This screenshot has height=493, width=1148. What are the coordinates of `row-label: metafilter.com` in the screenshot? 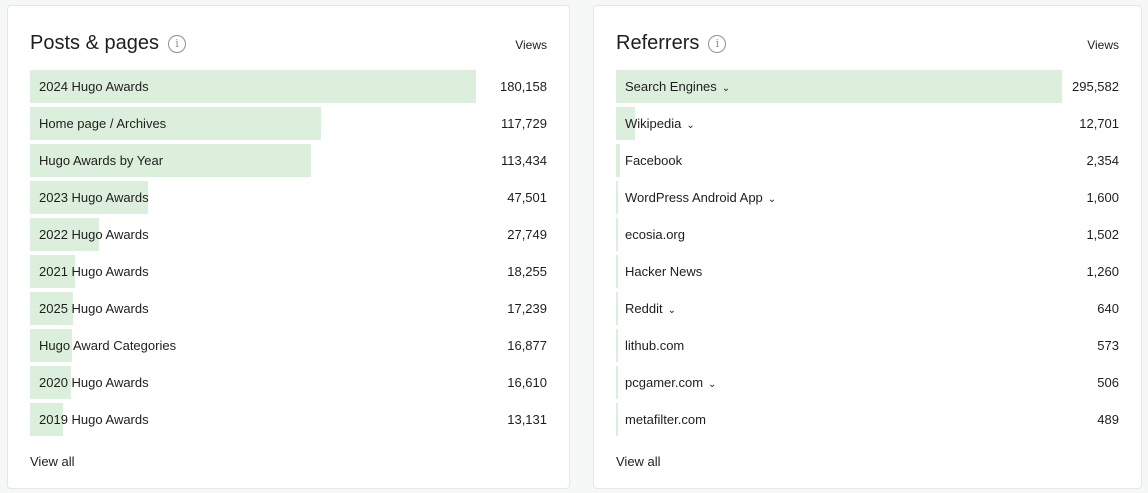 It's located at (665, 419).